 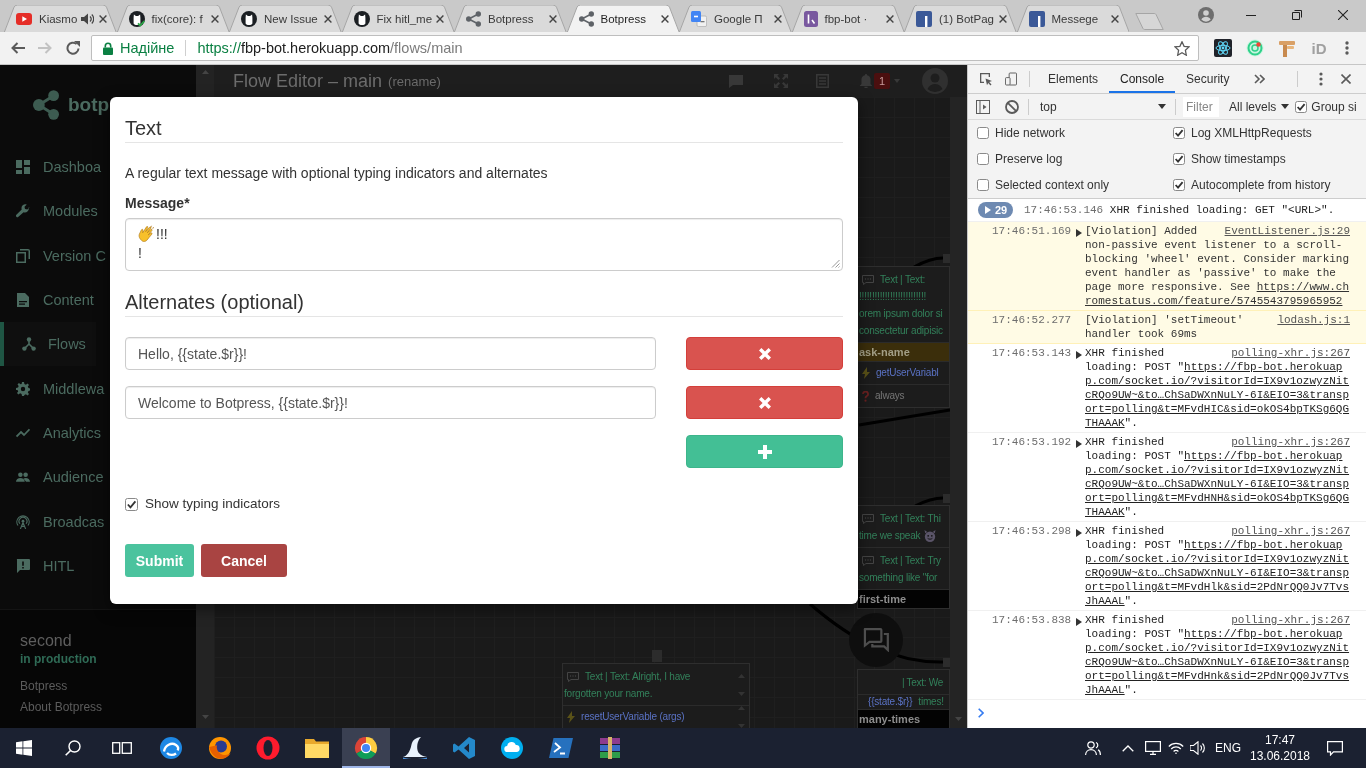 What do you see at coordinates (1011, 79) in the screenshot?
I see `device-icon` at bounding box center [1011, 79].